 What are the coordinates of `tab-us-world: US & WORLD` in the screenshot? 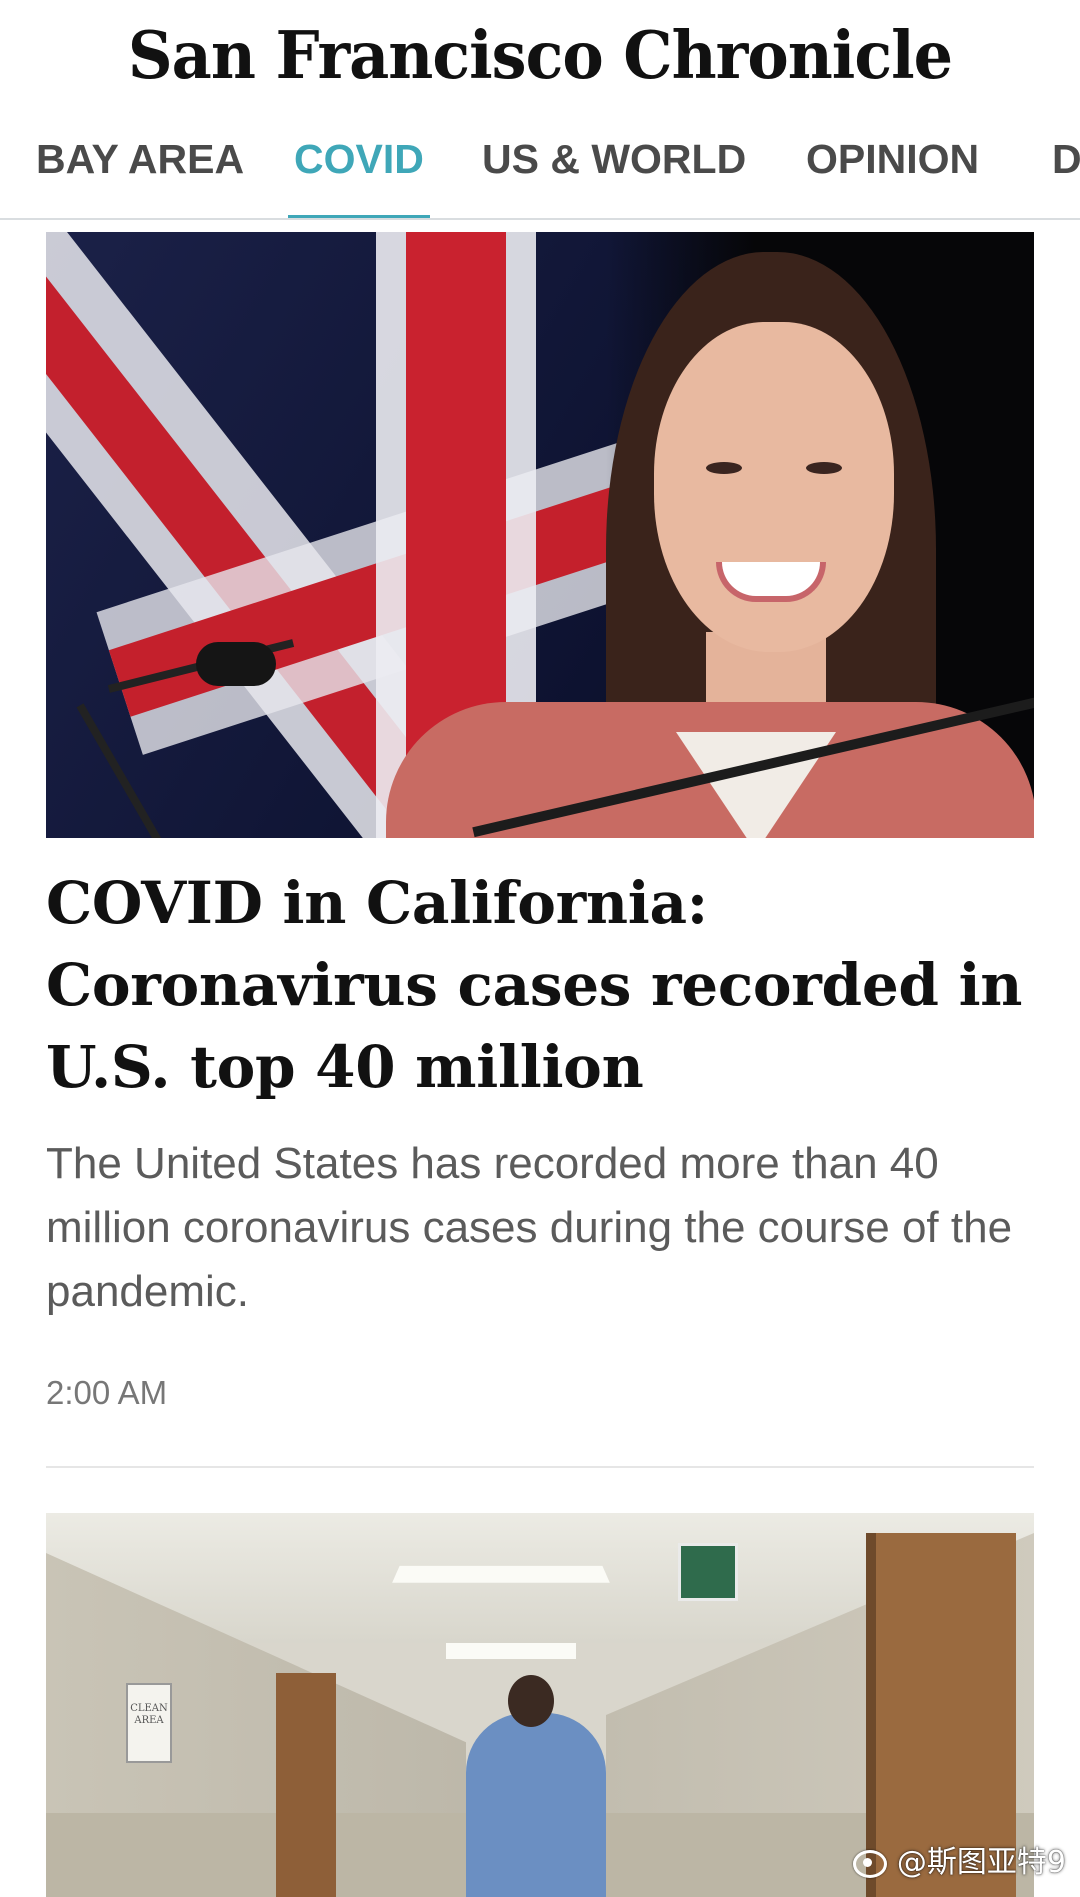 It's located at (614, 164).